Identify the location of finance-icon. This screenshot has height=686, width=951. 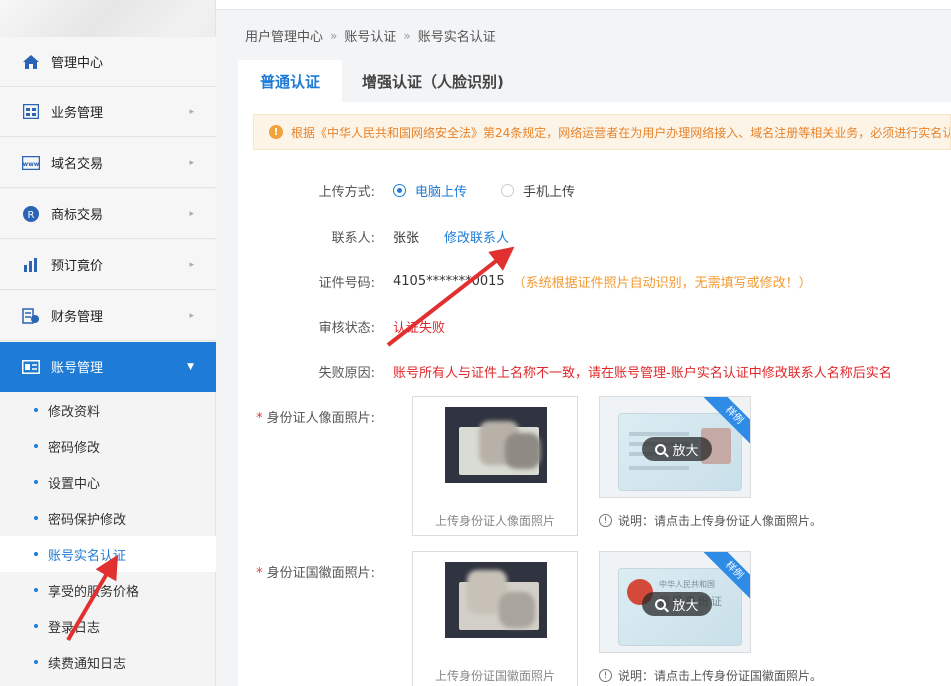
(31, 316).